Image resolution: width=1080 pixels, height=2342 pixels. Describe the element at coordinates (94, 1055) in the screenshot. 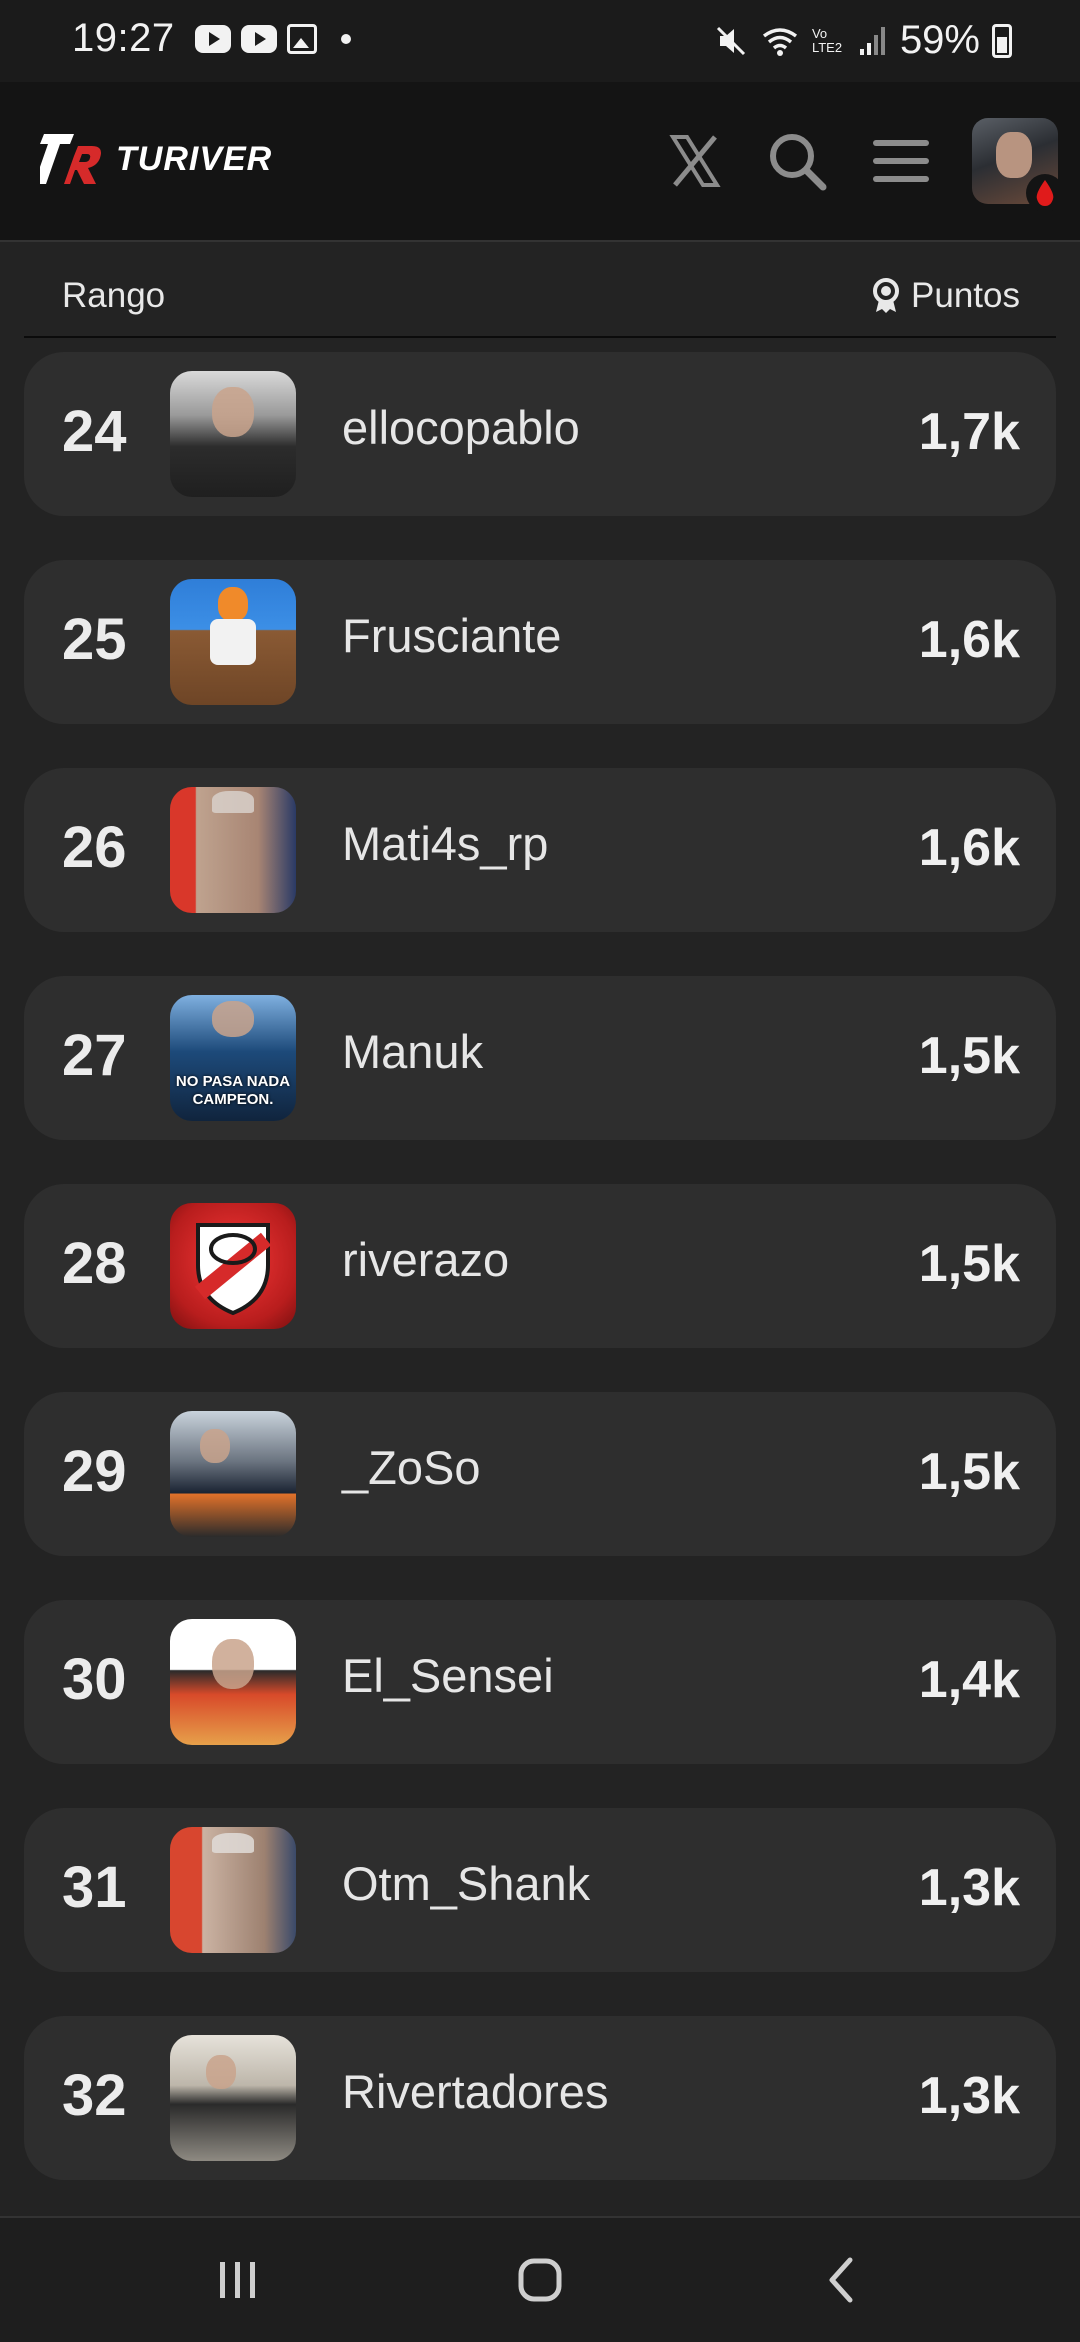

I see `row-rank: 27` at that location.